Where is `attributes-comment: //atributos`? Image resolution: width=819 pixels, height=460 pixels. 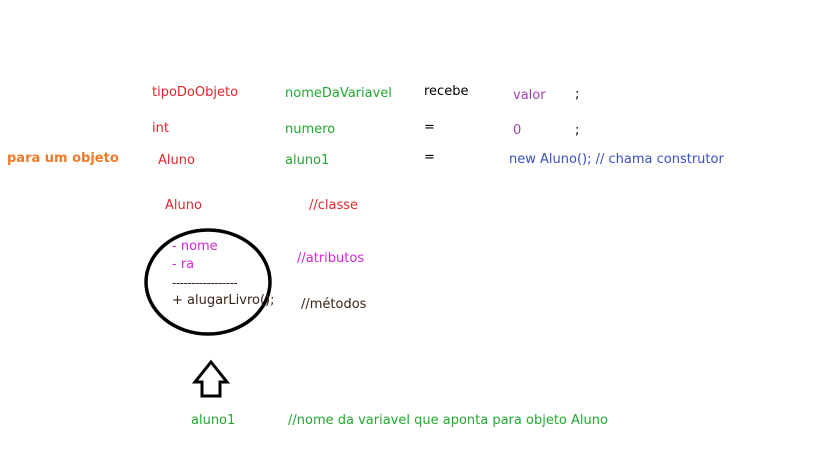
attributes-comment: //atributos is located at coordinates (331, 258).